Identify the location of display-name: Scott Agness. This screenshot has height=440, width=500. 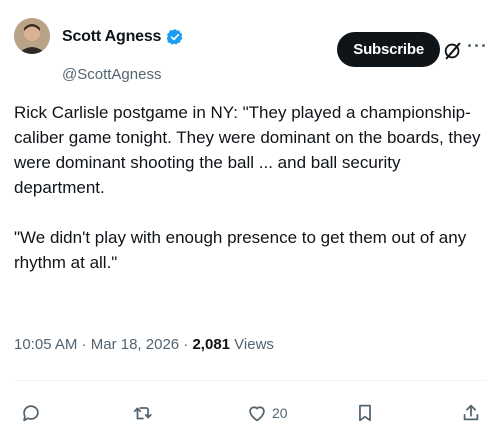
(111, 37).